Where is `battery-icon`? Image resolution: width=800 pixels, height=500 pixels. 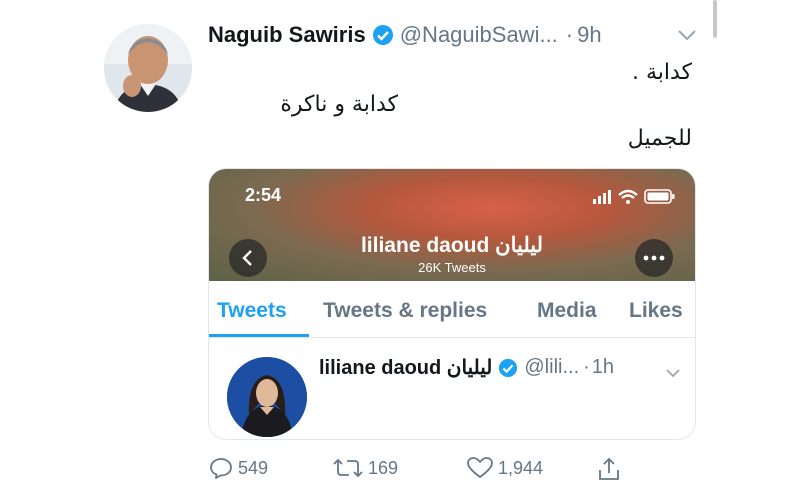 battery-icon is located at coordinates (659, 196).